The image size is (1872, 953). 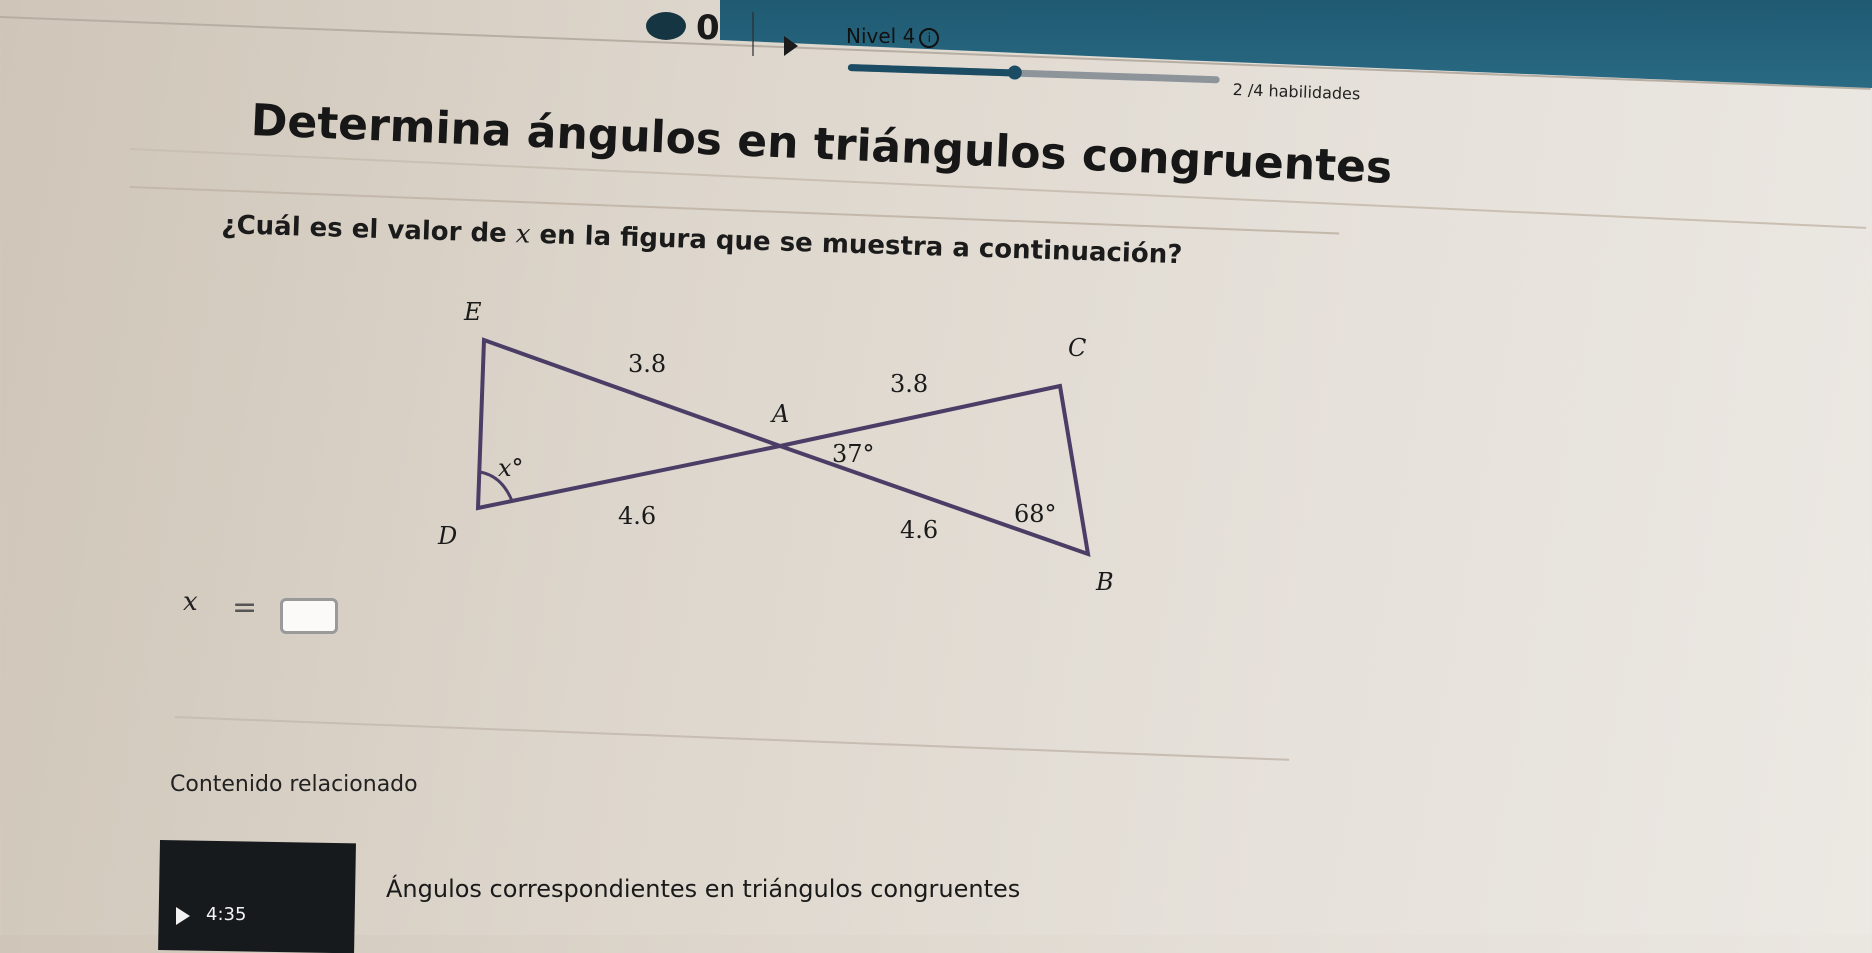 What do you see at coordinates (1035, 514) in the screenshot?
I see `angle-b-measure: 68°` at bounding box center [1035, 514].